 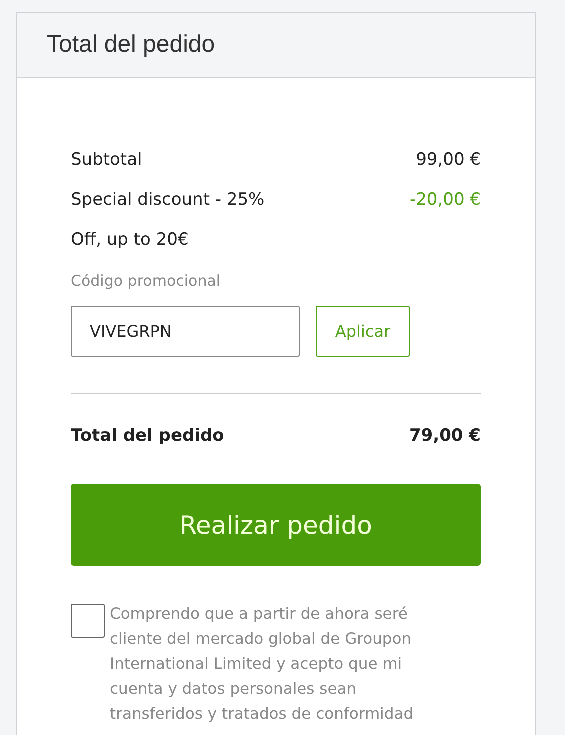 I want to click on summary-label: Off, up to 20€, so click(x=130, y=240).